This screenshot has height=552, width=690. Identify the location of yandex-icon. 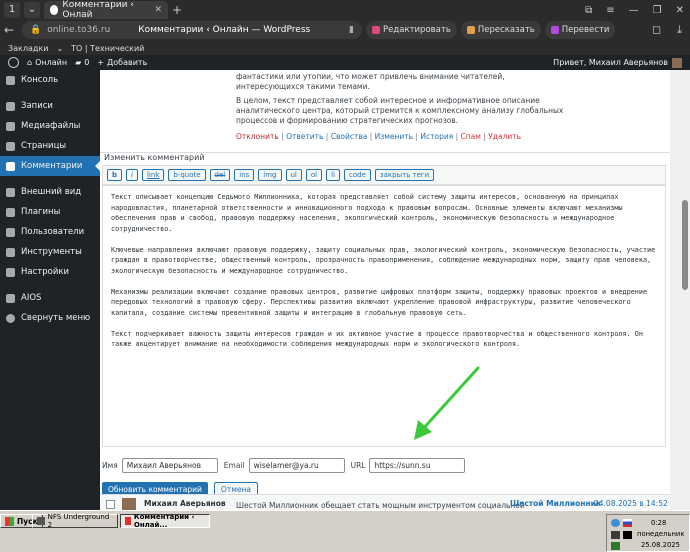
(128, 521).